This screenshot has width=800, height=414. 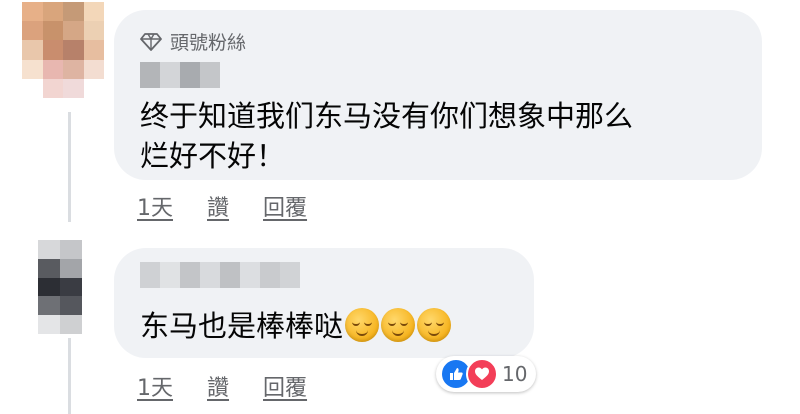 I want to click on comment-text: 终于知道我们东马没有你们想象中那么 烂好不好！, so click(x=386, y=136).